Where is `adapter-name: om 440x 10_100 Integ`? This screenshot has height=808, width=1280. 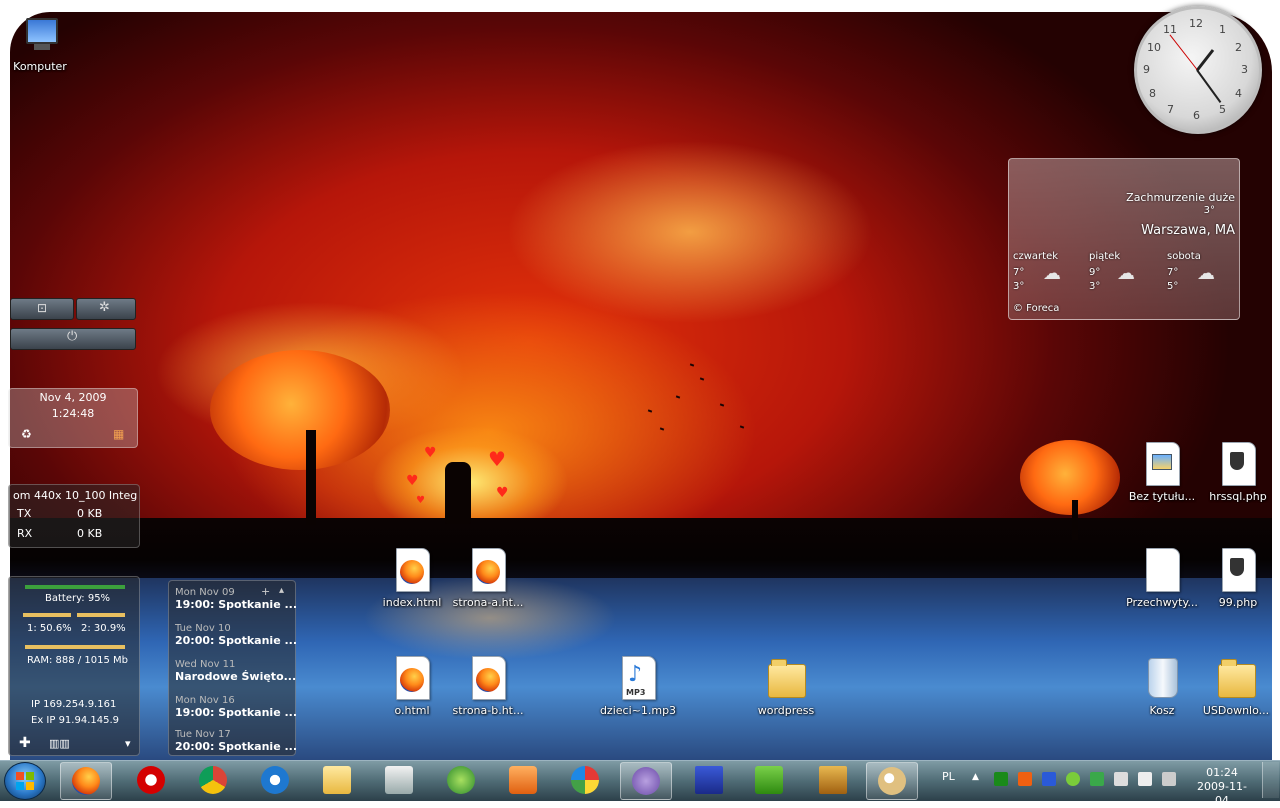
adapter-name: om 440x 10_100 Integ is located at coordinates (75, 495).